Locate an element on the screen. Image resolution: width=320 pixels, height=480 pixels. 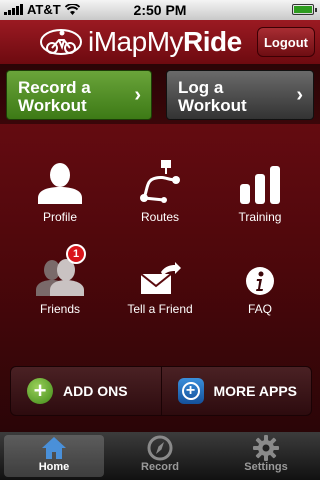
tab-record: Record is located at coordinates (160, 456).